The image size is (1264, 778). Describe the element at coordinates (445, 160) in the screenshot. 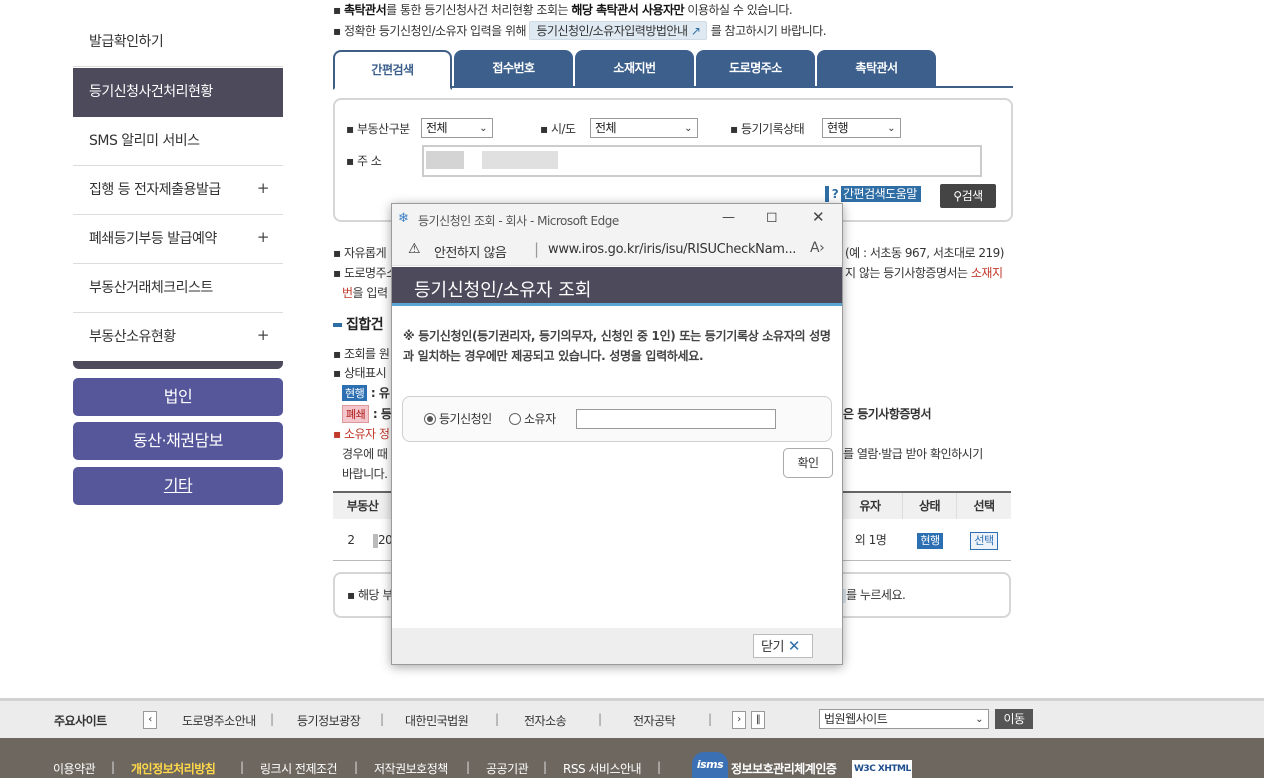

I see `redacted-text` at that location.